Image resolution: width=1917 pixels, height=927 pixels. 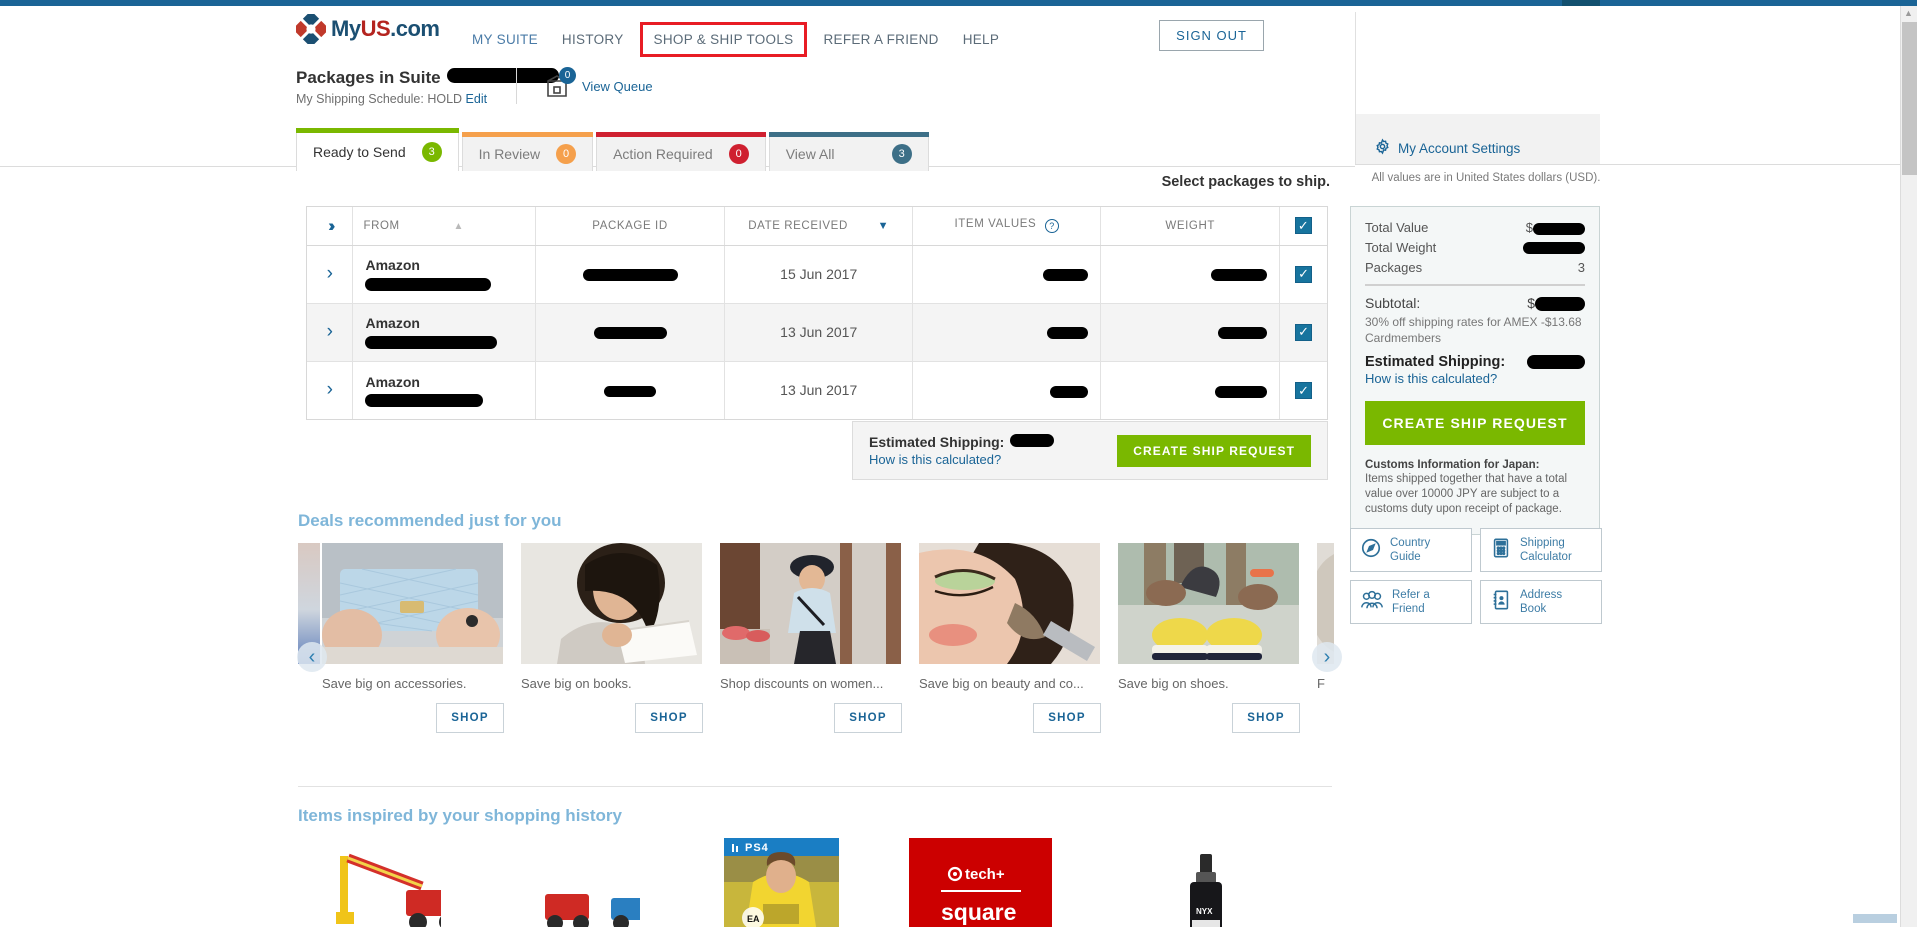 What do you see at coordinates (1190, 226) in the screenshot?
I see `col-weight: WEIGHT` at bounding box center [1190, 226].